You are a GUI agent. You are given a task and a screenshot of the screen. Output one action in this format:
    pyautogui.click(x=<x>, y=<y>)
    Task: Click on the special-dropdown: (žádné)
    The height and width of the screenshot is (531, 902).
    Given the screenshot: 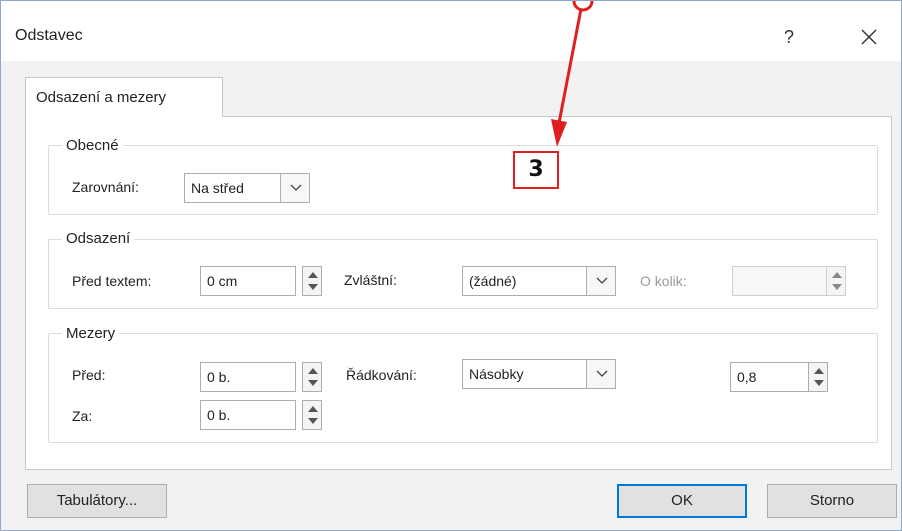 What is the action you would take?
    pyautogui.click(x=525, y=281)
    